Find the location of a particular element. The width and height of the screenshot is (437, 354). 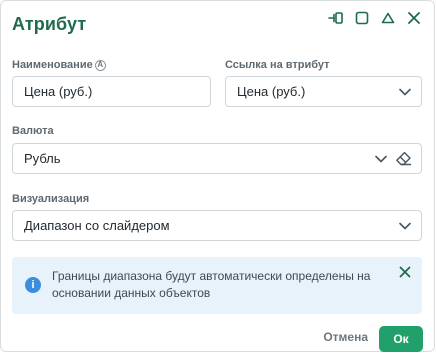

maximize-icon is located at coordinates (362, 18).